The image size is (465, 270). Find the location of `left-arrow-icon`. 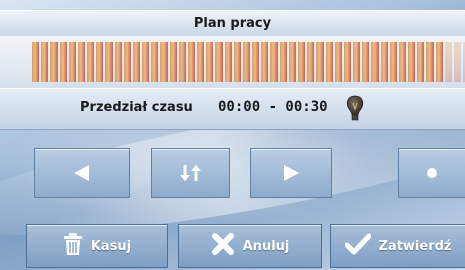

left-arrow-icon is located at coordinates (82, 173).